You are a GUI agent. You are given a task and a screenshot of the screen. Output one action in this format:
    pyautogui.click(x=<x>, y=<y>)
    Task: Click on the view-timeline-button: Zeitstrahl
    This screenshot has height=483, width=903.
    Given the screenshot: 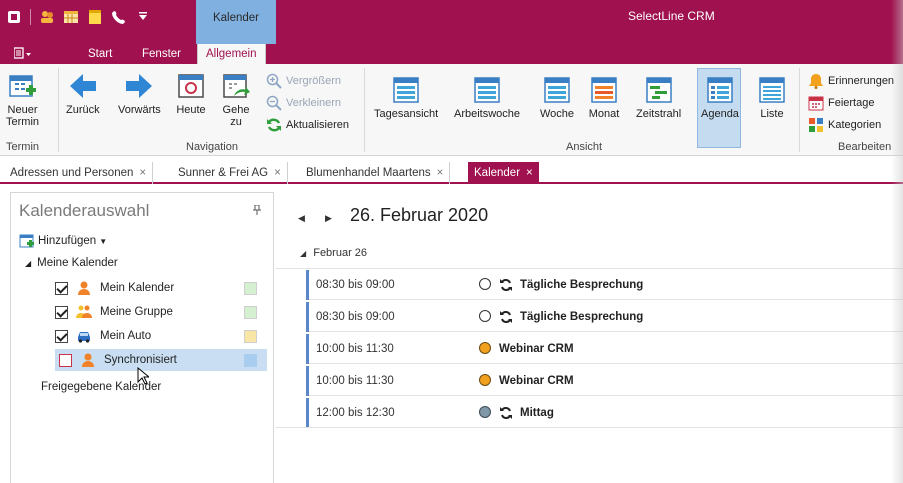 What is the action you would take?
    pyautogui.click(x=658, y=97)
    